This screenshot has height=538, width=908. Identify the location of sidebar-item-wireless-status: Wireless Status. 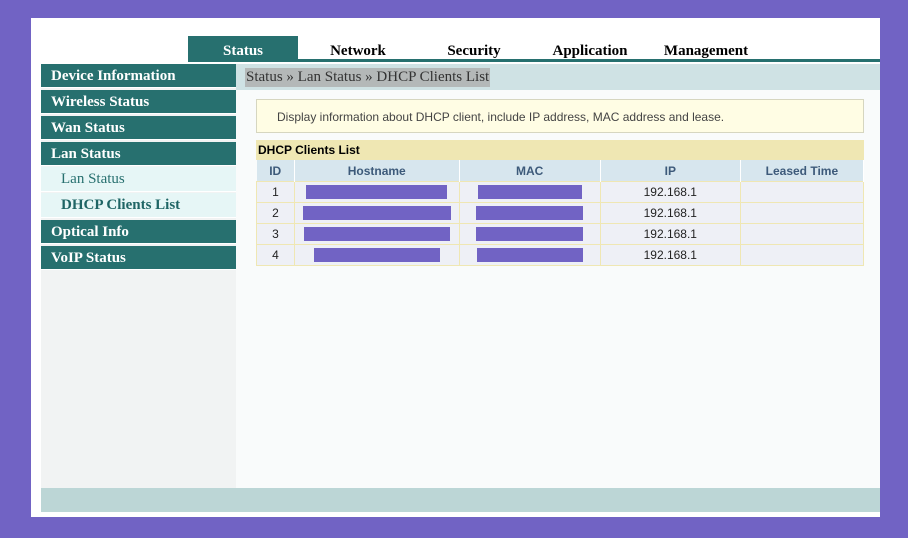
(138, 102).